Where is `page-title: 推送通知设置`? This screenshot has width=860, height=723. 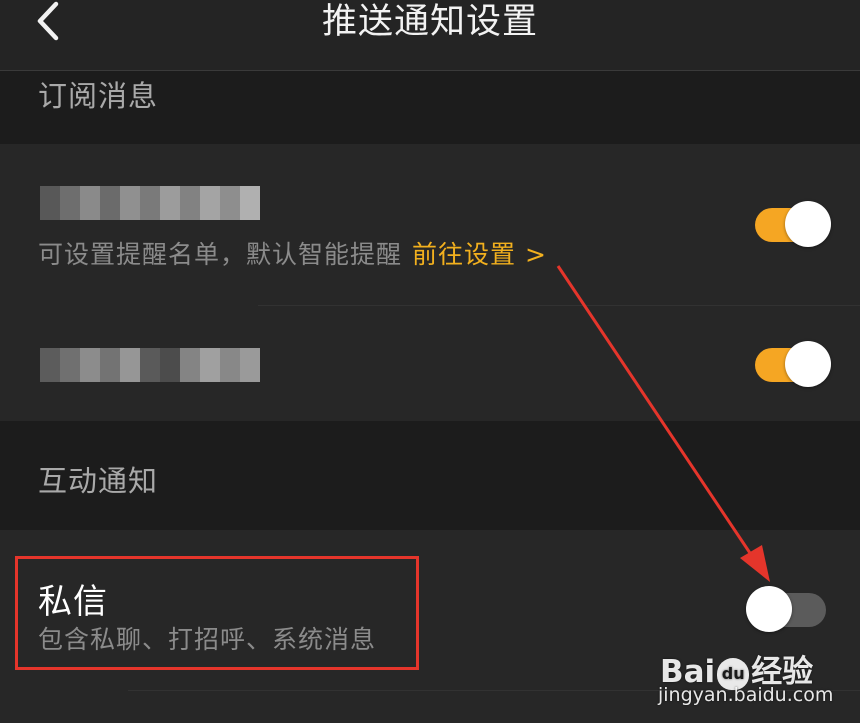
page-title: 推送通知设置 is located at coordinates (429, 22).